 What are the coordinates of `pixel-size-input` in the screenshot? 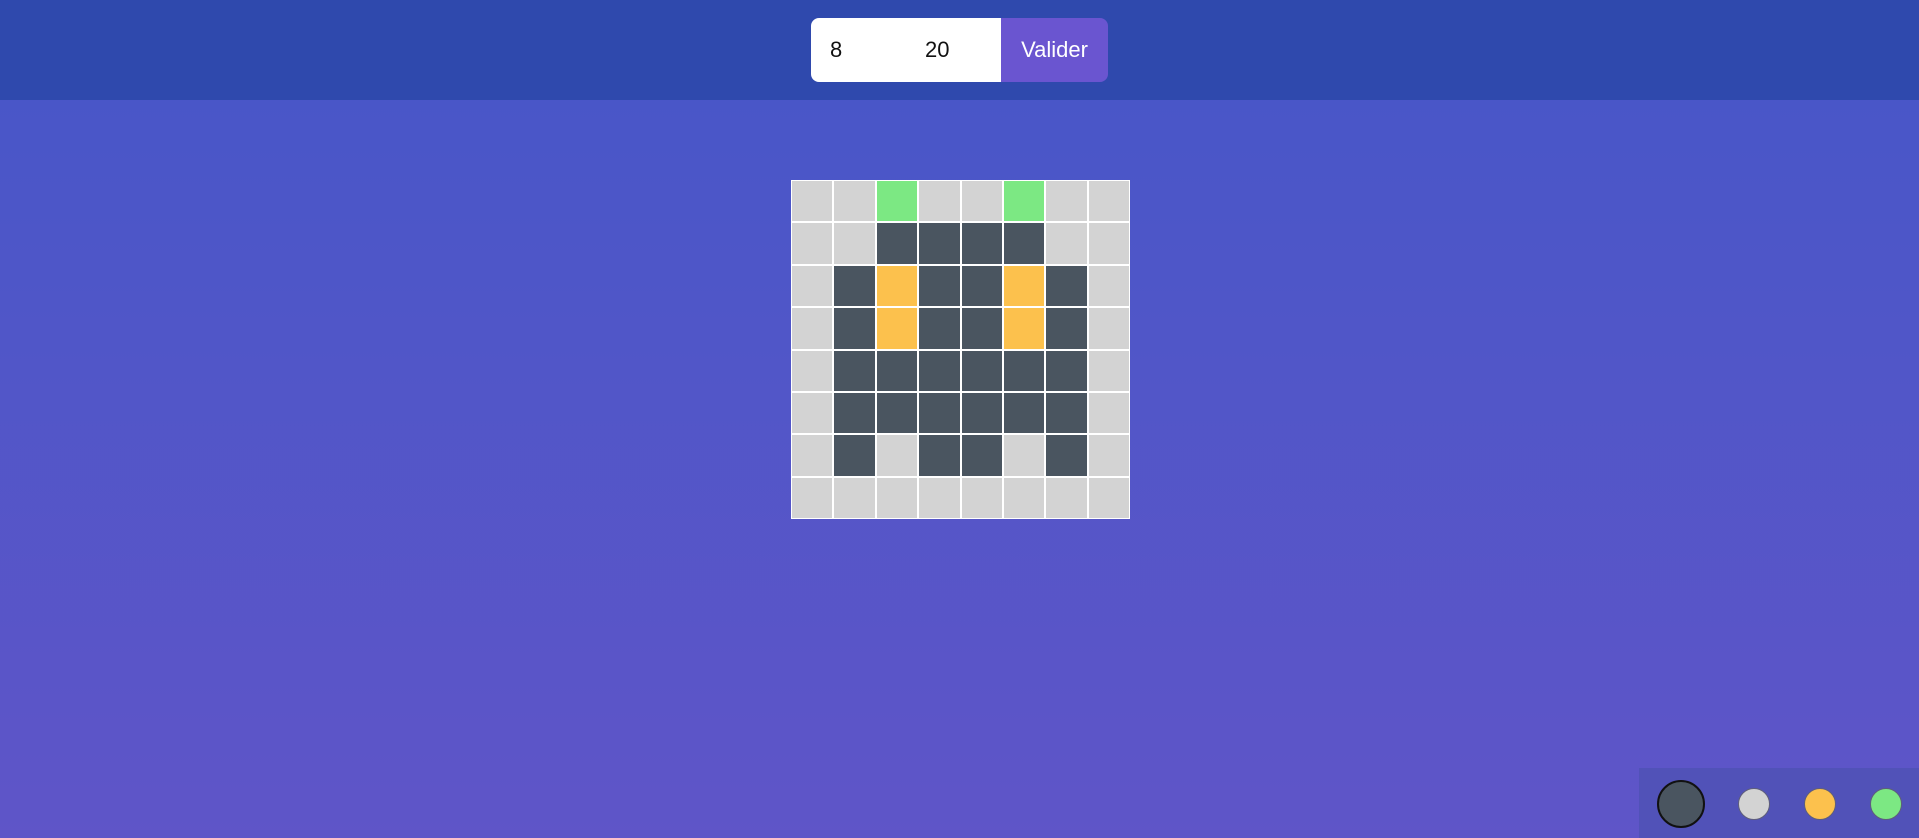 It's located at (953, 50).